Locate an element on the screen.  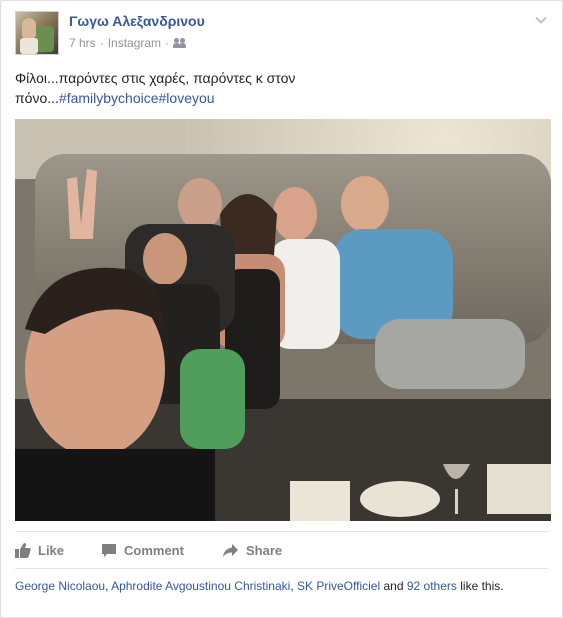
post-header: Γωγω Αλεξανδρινου 7 hrs · Instagram · is located at coordinates (281, 34).